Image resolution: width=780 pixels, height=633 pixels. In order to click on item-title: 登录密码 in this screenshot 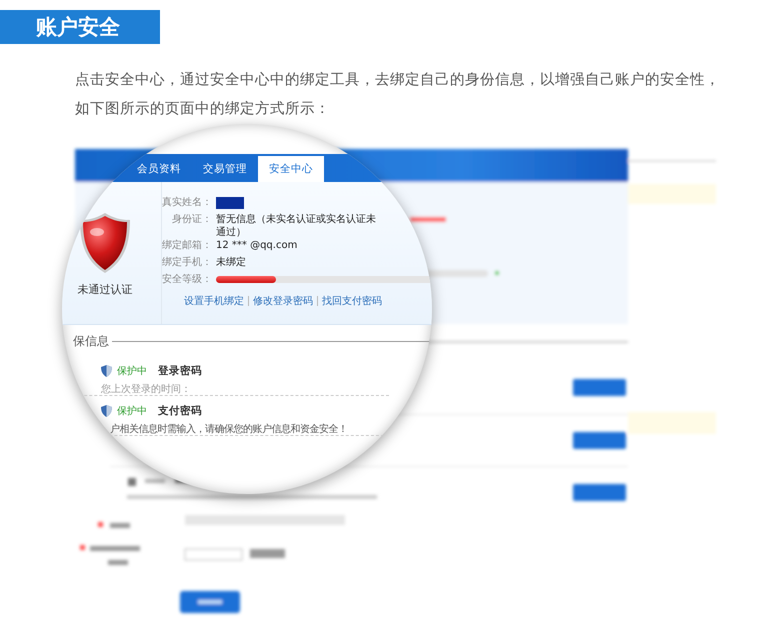, I will do `click(180, 371)`.